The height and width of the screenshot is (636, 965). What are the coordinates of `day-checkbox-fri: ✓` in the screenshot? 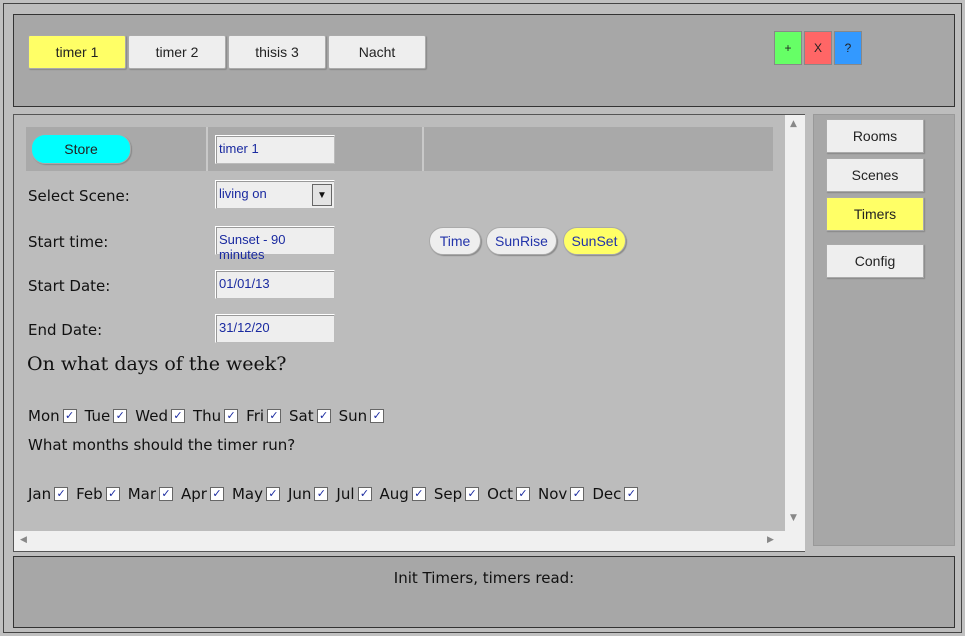 It's located at (274, 416).